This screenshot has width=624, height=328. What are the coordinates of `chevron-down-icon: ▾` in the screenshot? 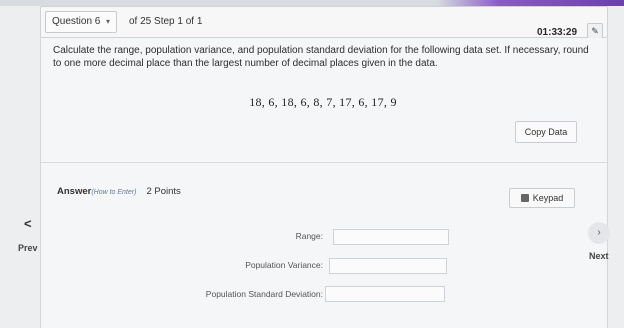 It's located at (107, 21).